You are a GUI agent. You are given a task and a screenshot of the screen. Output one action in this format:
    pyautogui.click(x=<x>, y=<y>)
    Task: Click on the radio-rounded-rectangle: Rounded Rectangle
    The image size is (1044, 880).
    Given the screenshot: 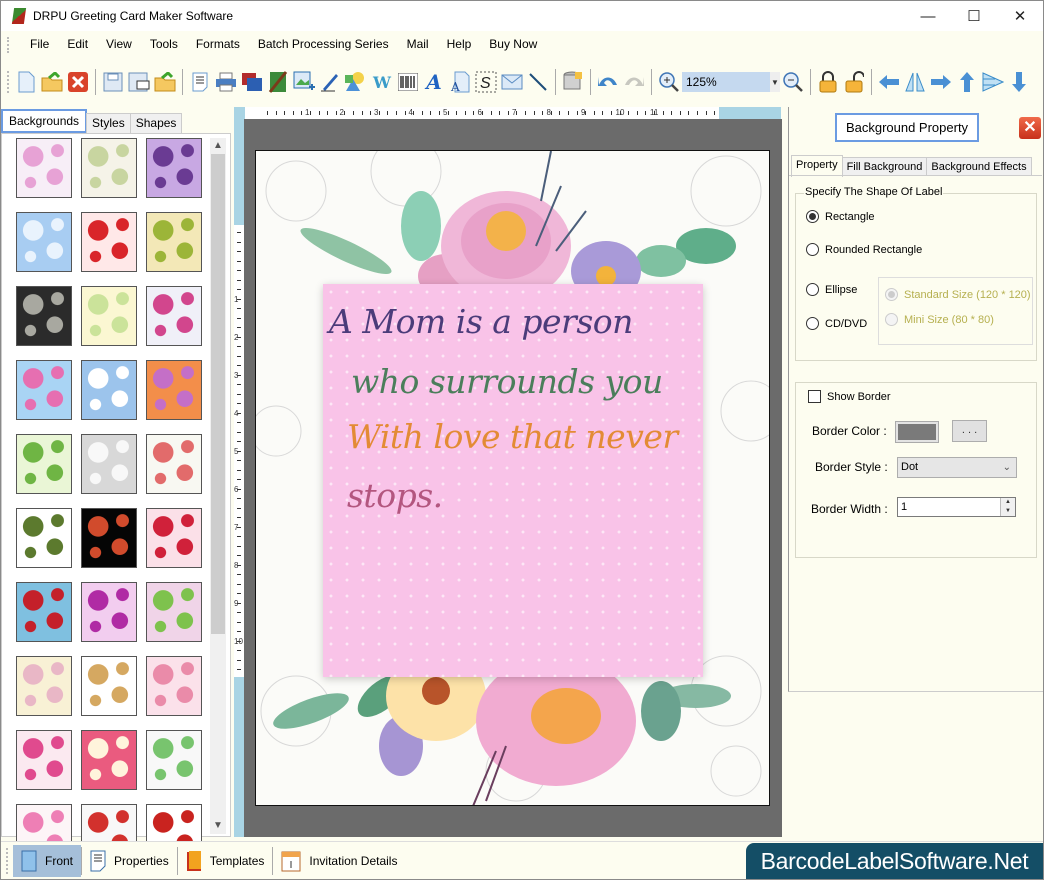 What is the action you would take?
    pyautogui.click(x=864, y=249)
    